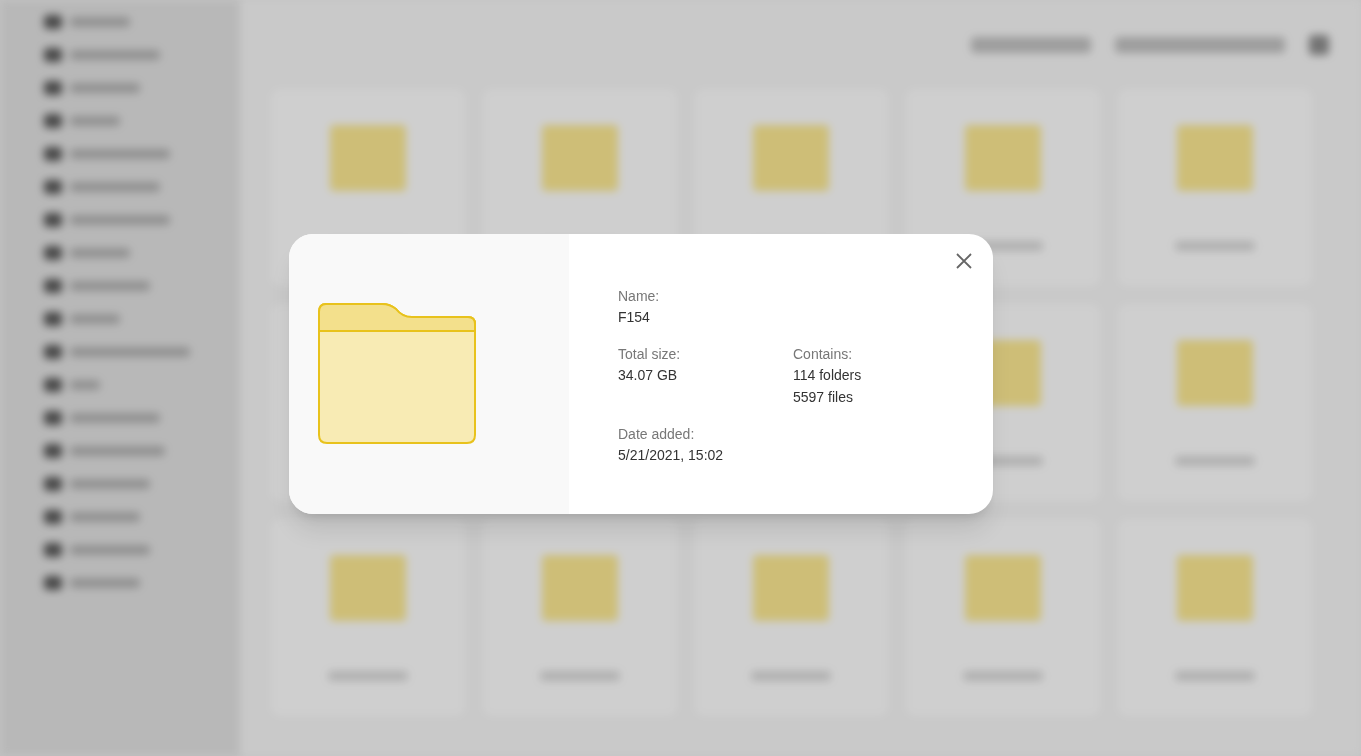 The image size is (1361, 756). Describe the element at coordinates (634, 317) in the screenshot. I see `field-value: F154` at that location.